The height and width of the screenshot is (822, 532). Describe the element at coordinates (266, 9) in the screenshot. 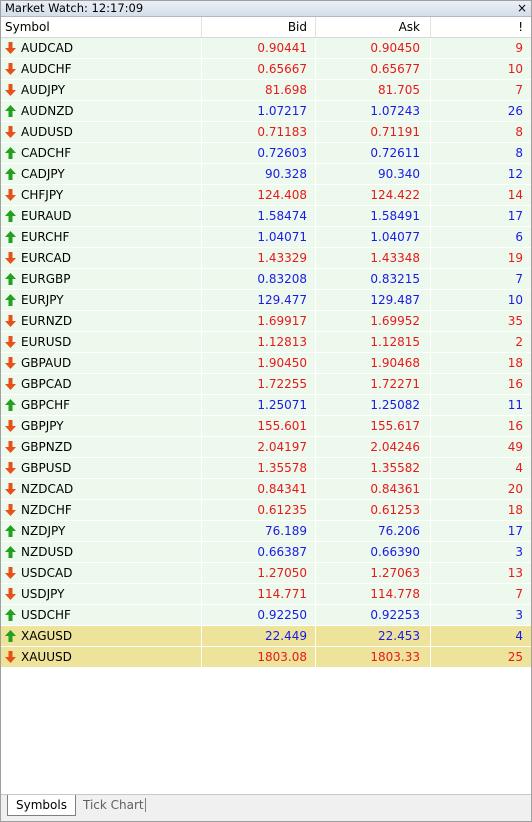

I see `title-bar: Market Watch: 12:17:09 ×` at that location.